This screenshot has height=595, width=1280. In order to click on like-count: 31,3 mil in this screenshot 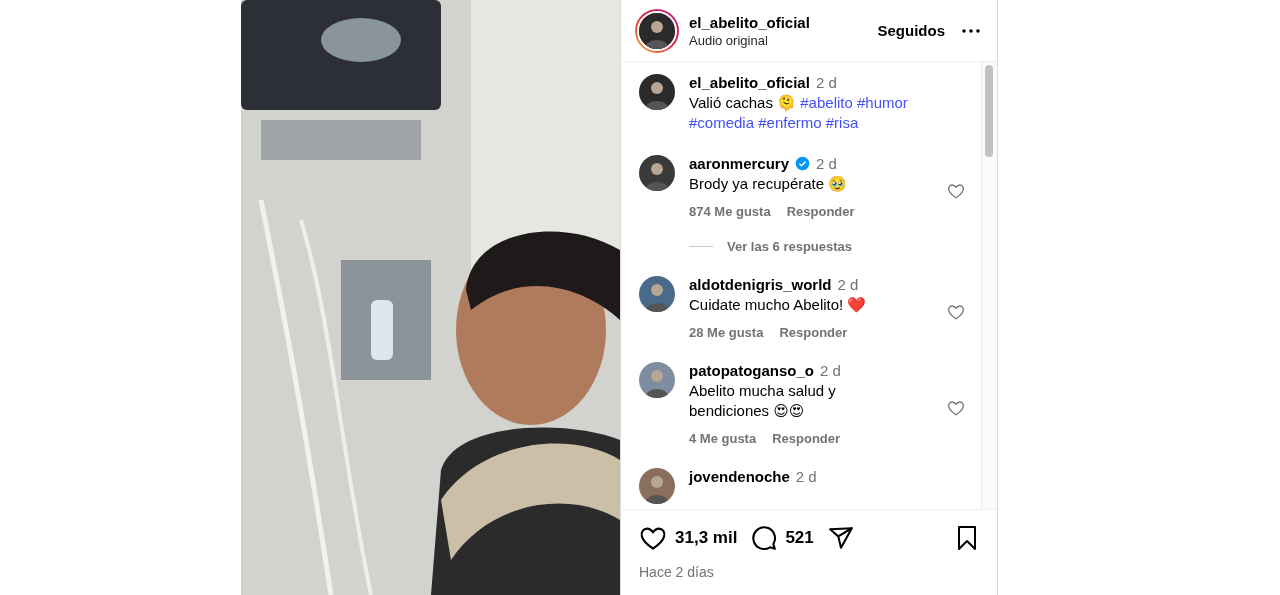, I will do `click(706, 538)`.